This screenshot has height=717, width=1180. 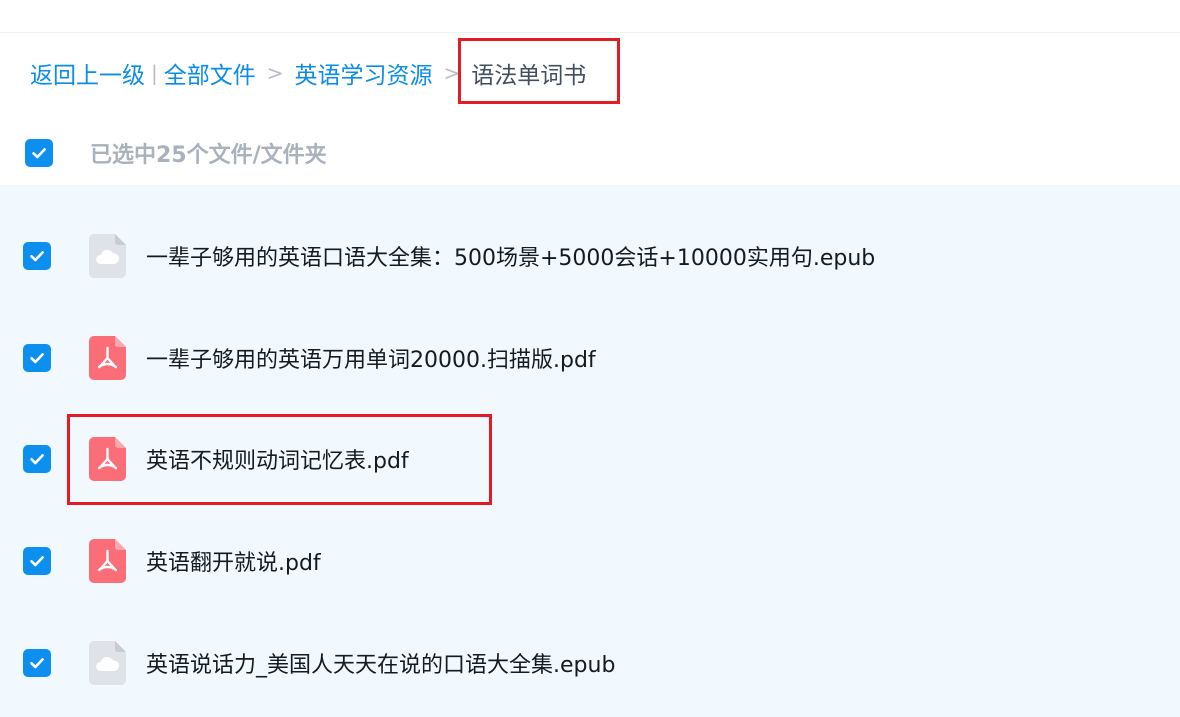 I want to click on selection-count: 已选中25个文件/文件夹, so click(x=208, y=155).